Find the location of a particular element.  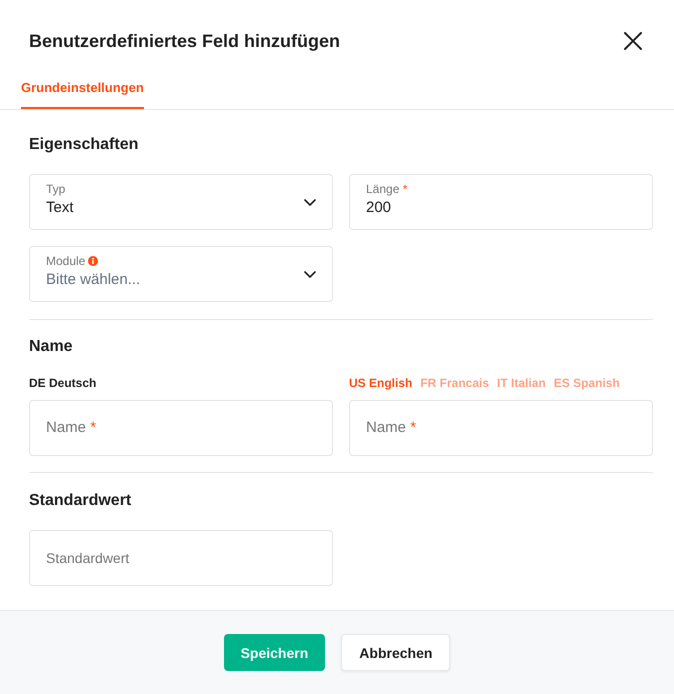

select-field: Typ Text is located at coordinates (181, 202).